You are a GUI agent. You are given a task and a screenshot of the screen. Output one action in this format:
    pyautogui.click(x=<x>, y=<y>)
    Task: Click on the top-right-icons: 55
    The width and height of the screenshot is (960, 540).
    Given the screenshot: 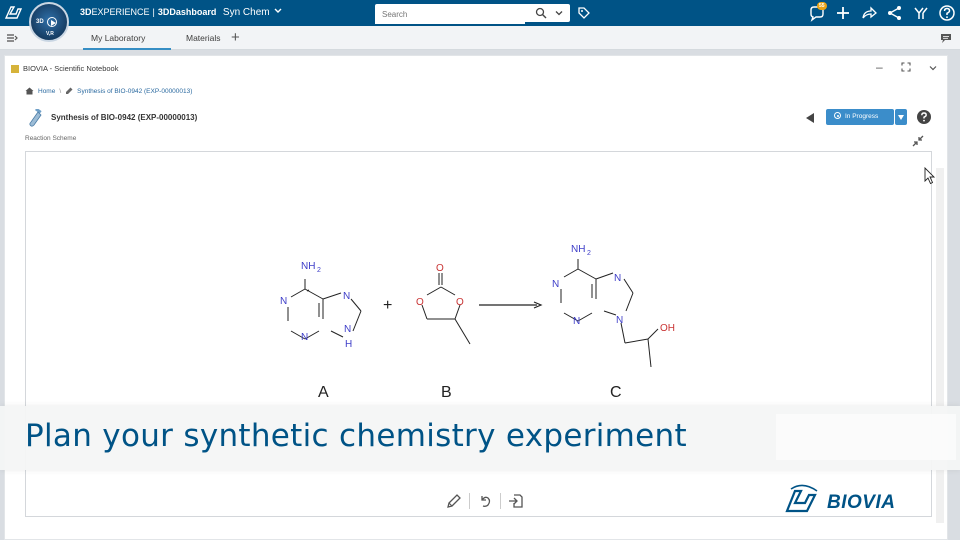 What is the action you would take?
    pyautogui.click(x=882, y=12)
    